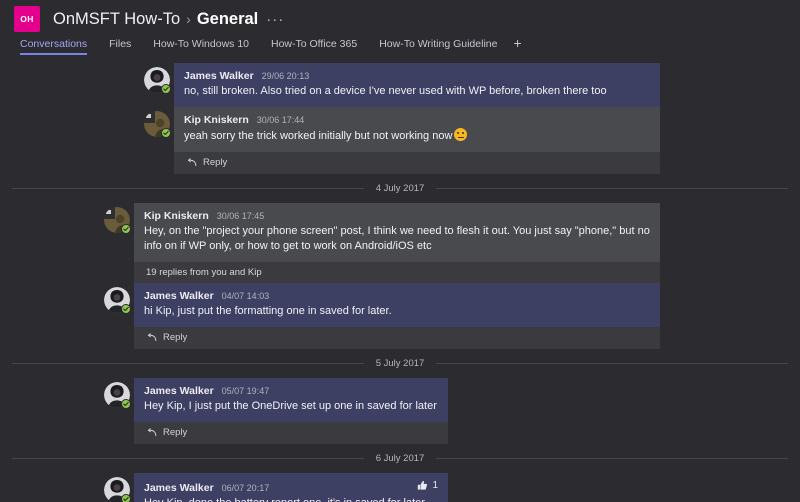 The height and width of the screenshot is (502, 800). Describe the element at coordinates (400, 363) in the screenshot. I see `date-divider-label: 5 July 2017` at that location.